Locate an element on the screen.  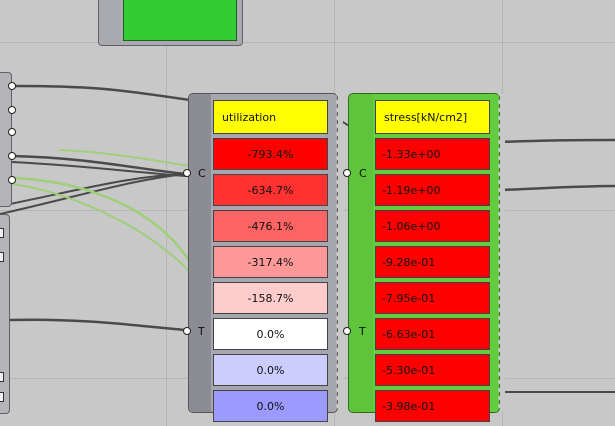
panel-value-cell: -1.06e+00 is located at coordinates (432, 226).